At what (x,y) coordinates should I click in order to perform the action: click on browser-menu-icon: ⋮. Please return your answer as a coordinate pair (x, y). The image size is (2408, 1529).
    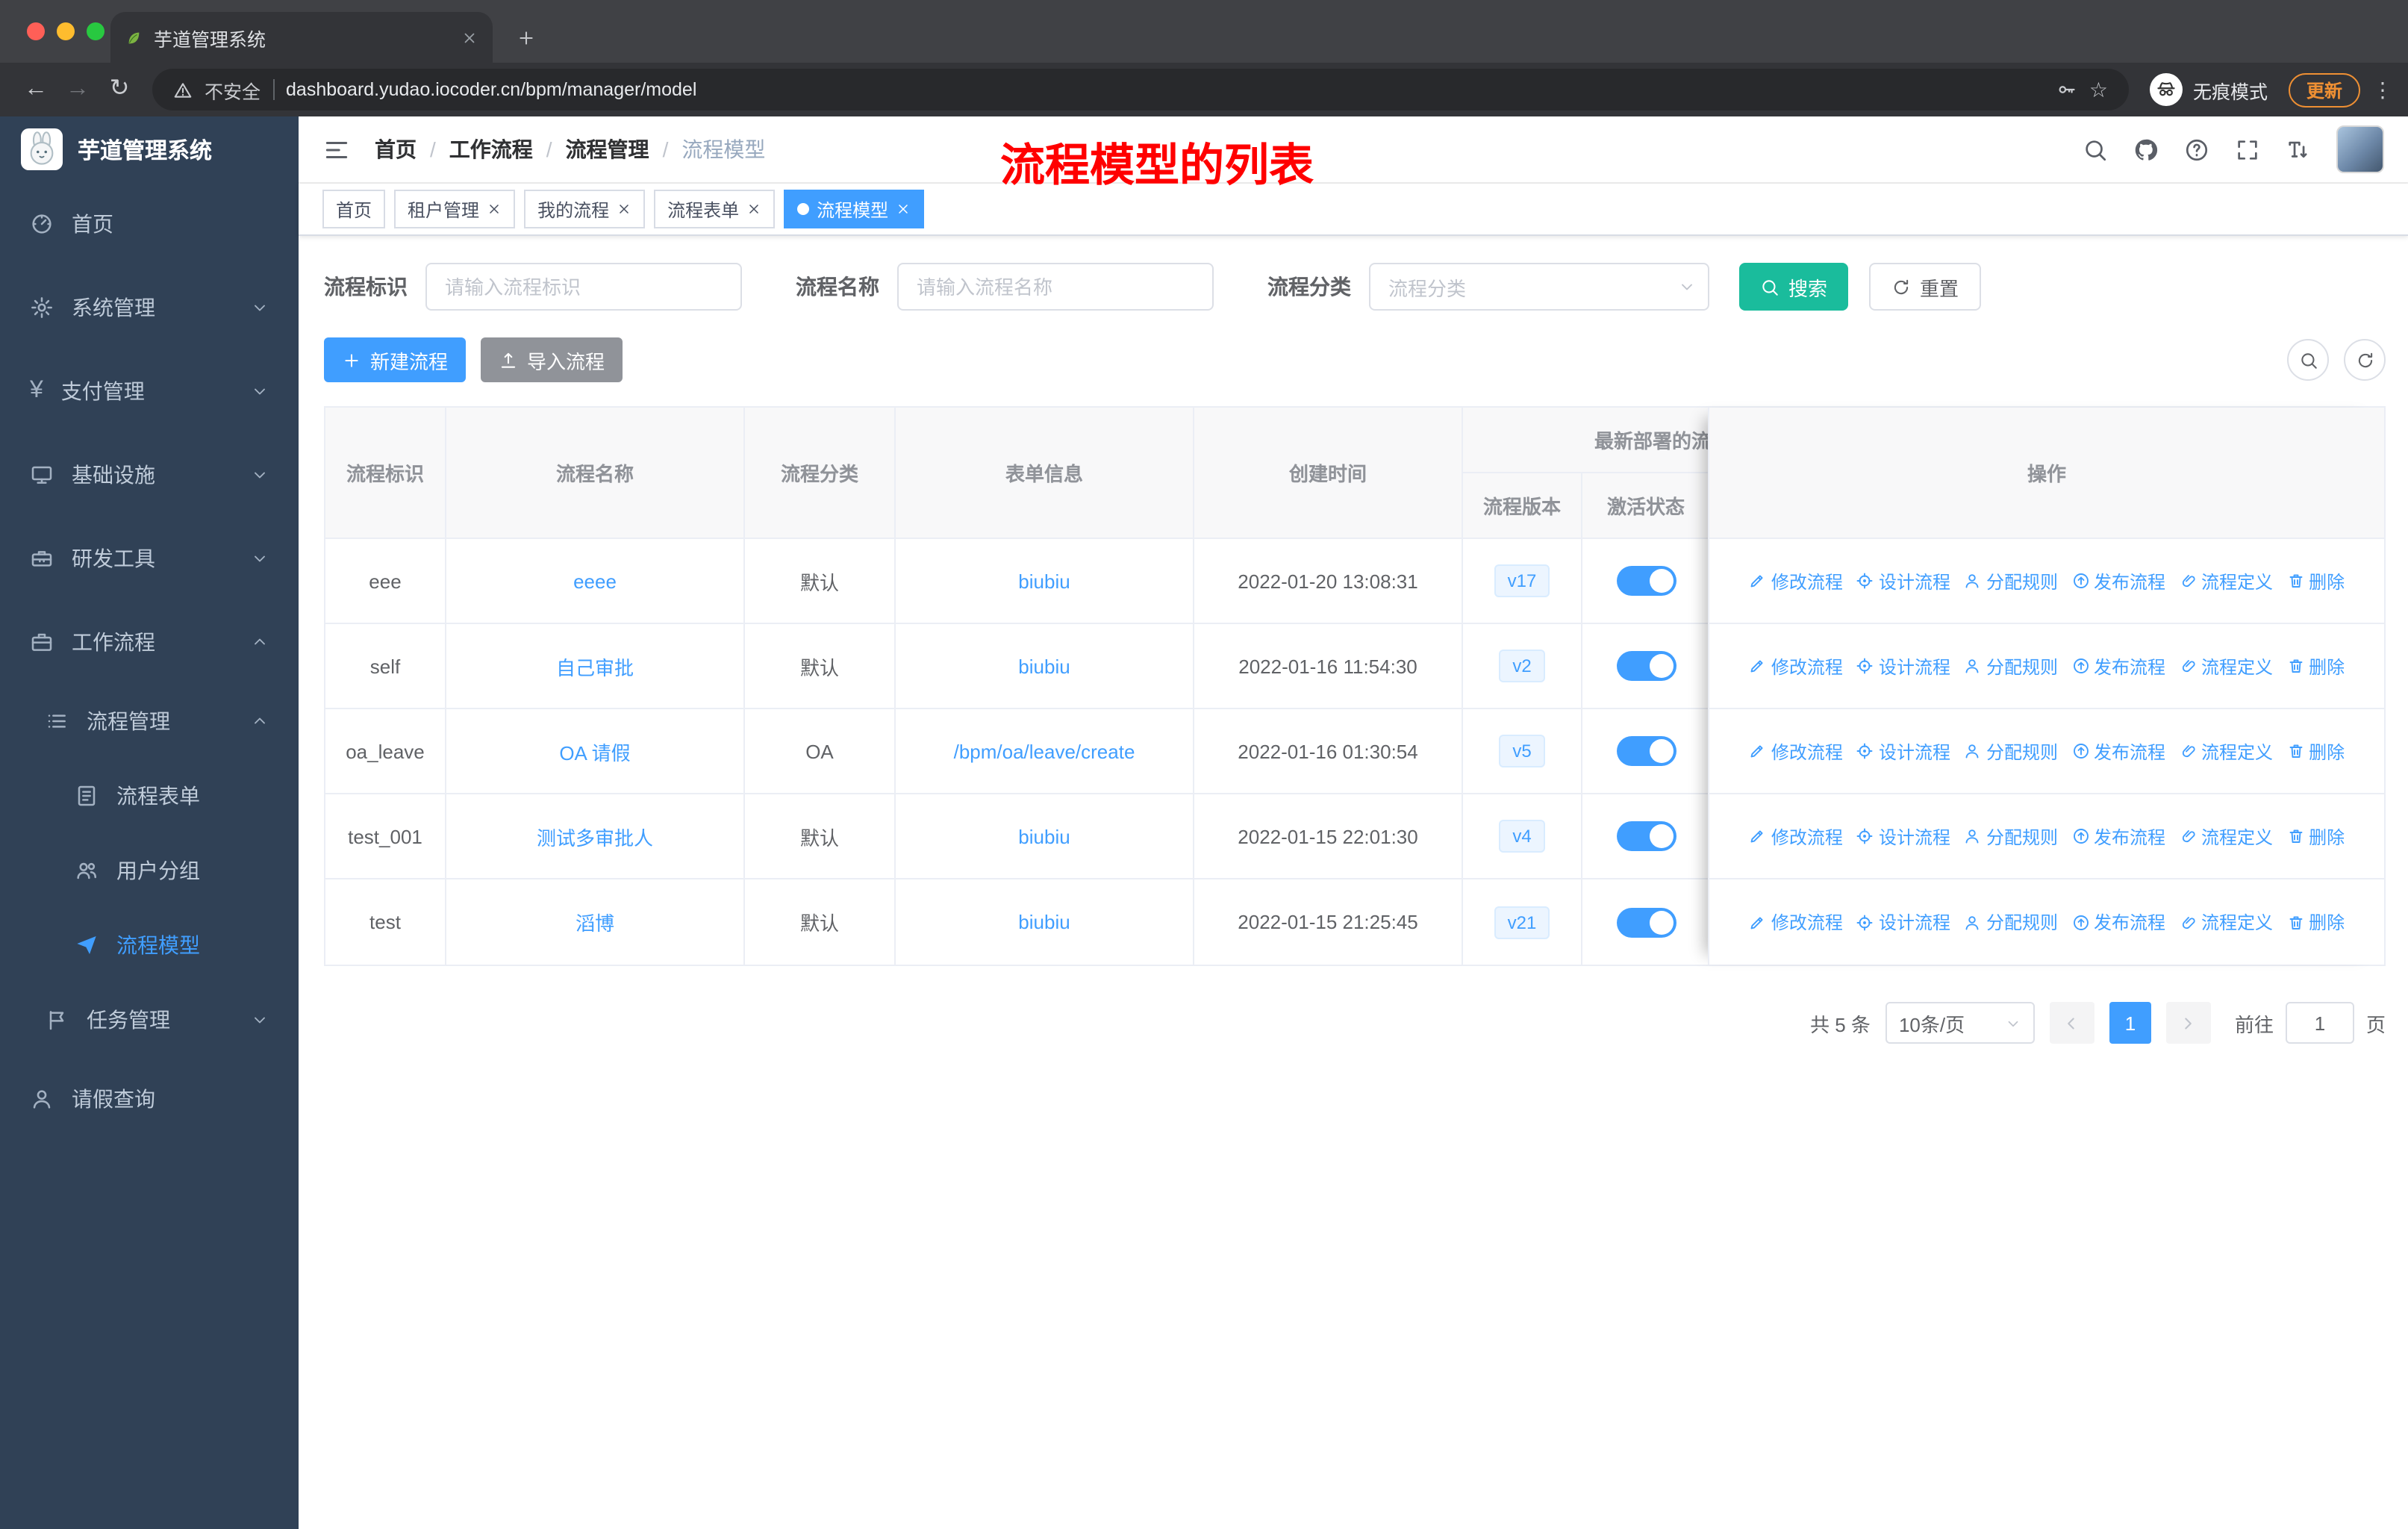
    Looking at the image, I should click on (2382, 89).